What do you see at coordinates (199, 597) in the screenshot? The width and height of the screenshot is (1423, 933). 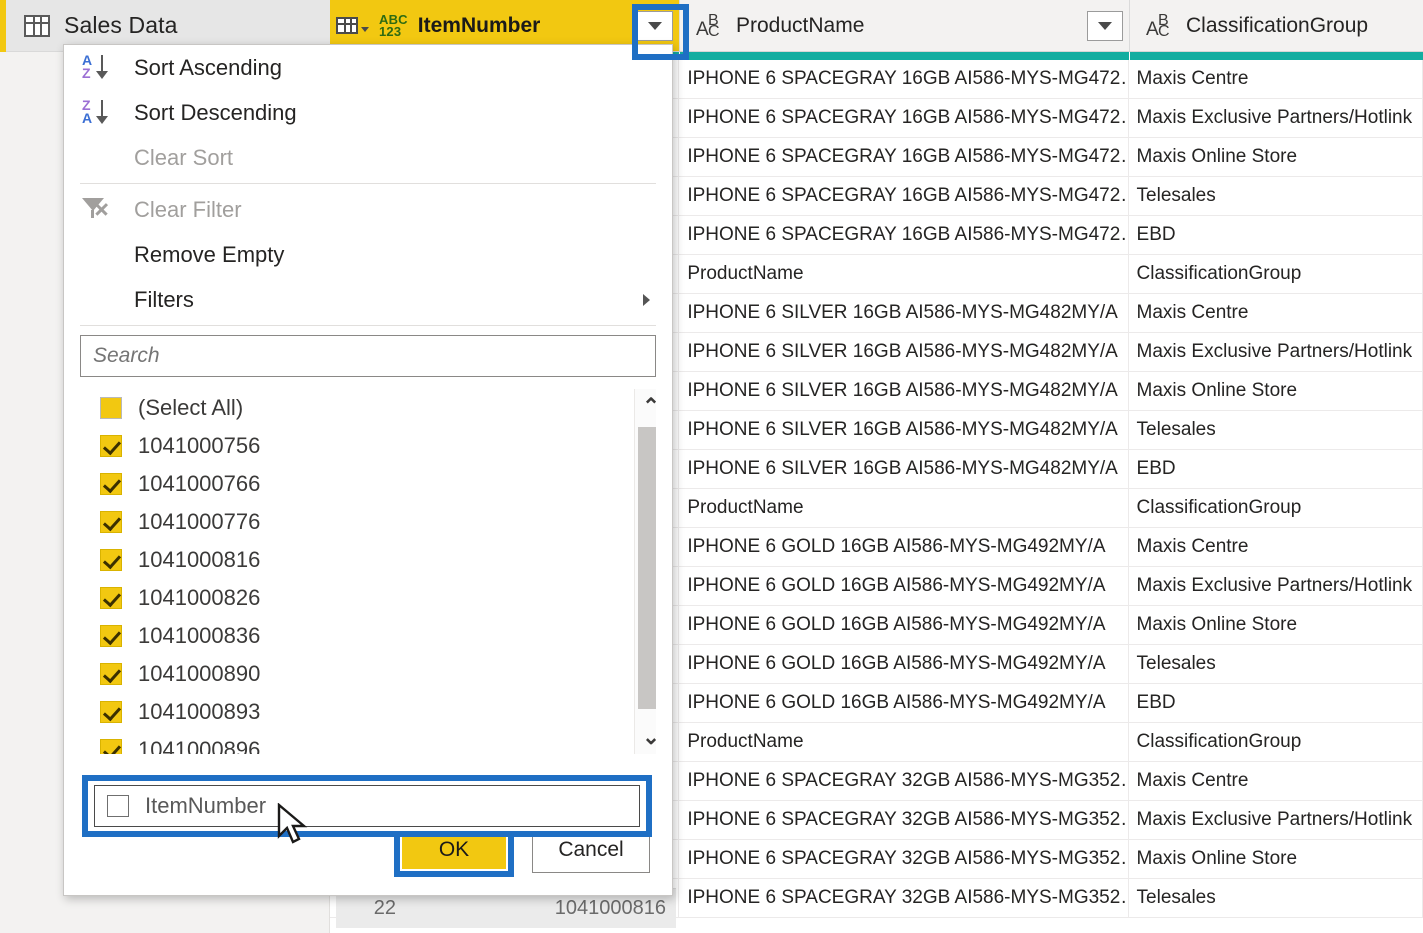 I see `filter-value-label: 1041000826` at bounding box center [199, 597].